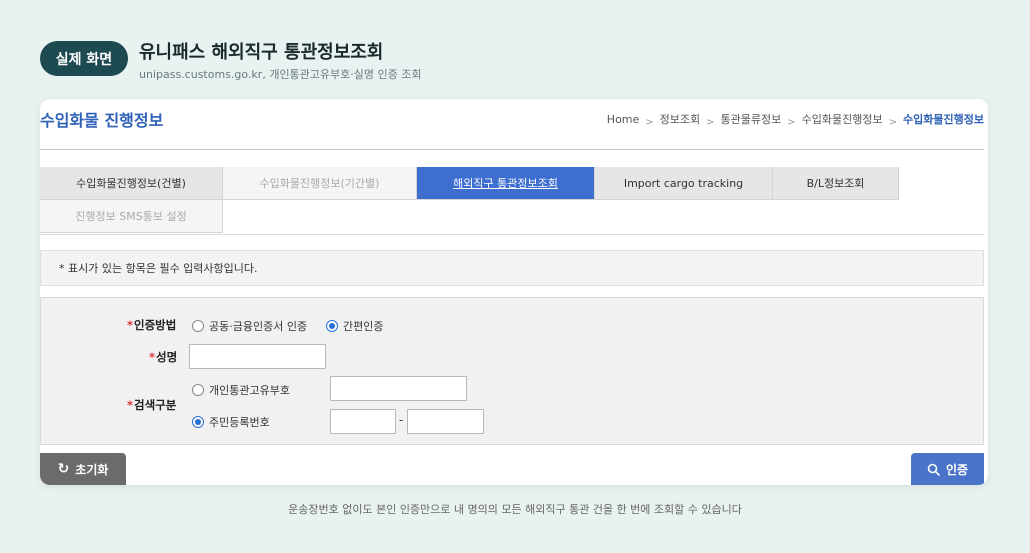  What do you see at coordinates (842, 119) in the screenshot?
I see `breadcrumb-item: 수입화물진행정보` at bounding box center [842, 119].